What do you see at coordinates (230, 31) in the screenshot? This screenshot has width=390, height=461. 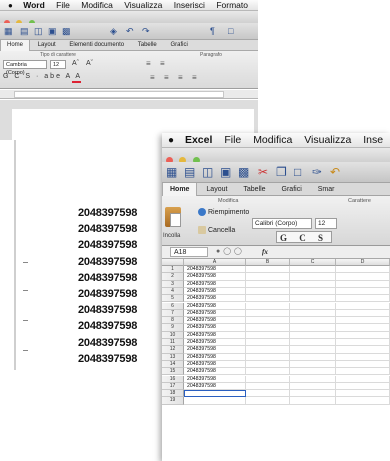 I see `sidebar-icon: □` at bounding box center [230, 31].